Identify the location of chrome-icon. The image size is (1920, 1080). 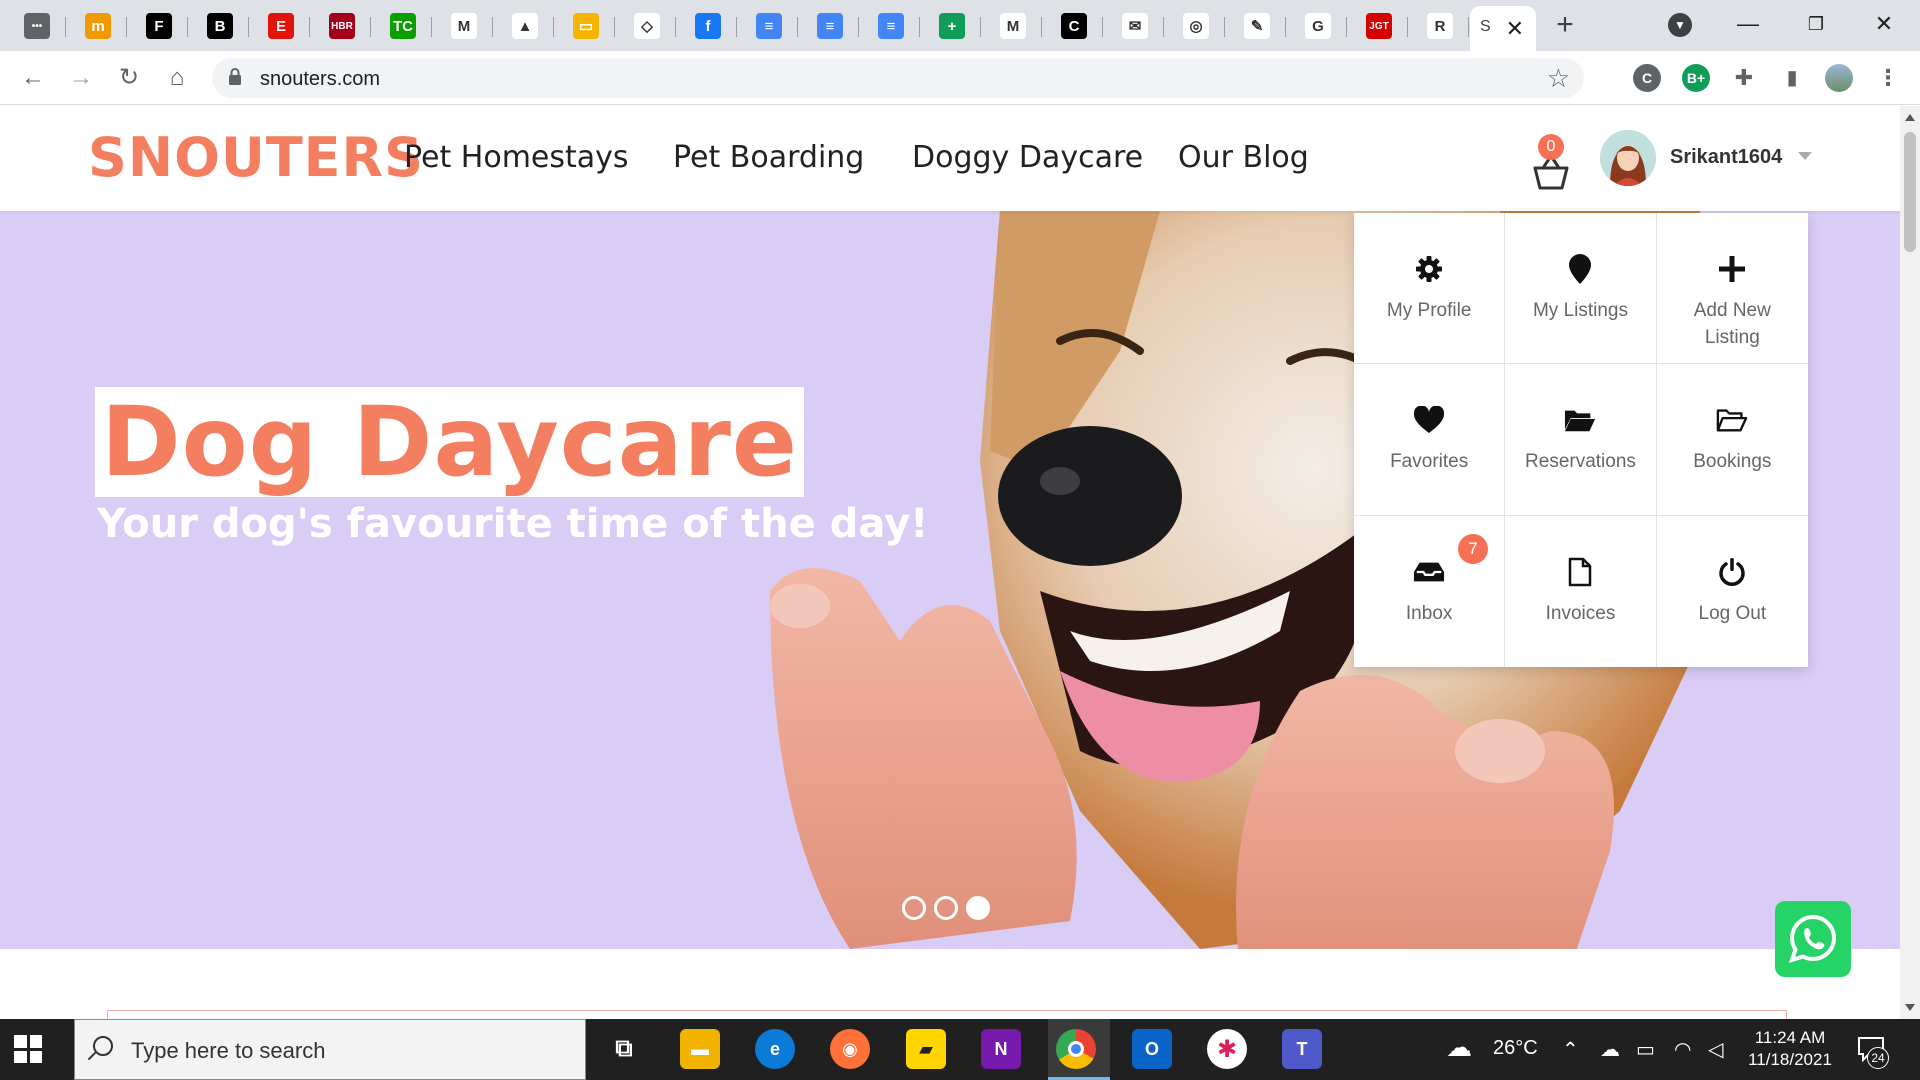
(1076, 1049).